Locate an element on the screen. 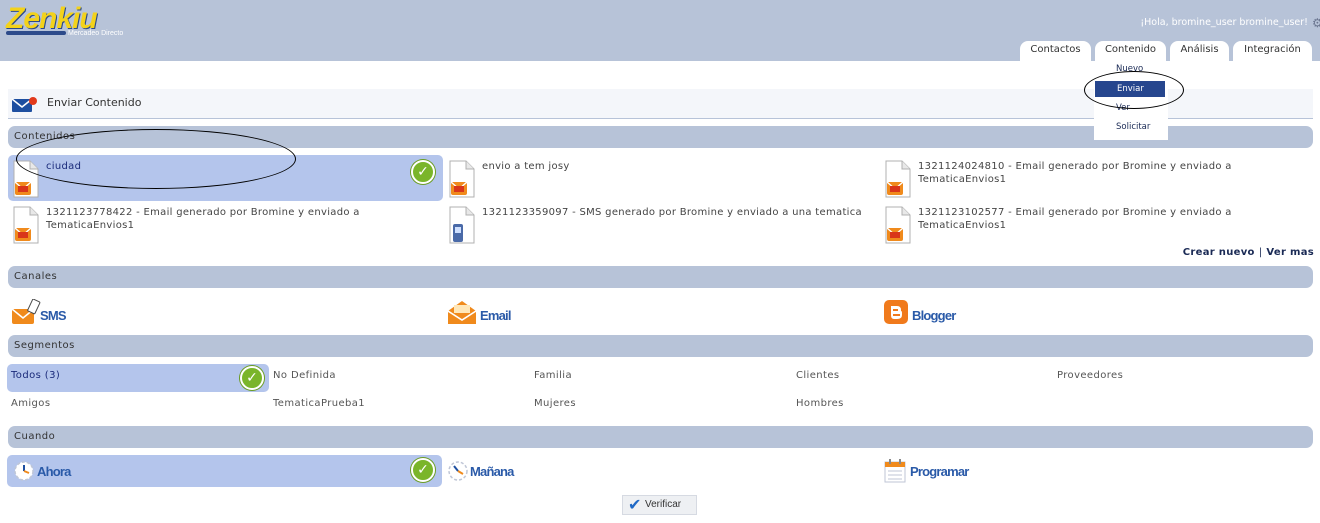  content-label: envio a tem josy is located at coordinates (526, 166).